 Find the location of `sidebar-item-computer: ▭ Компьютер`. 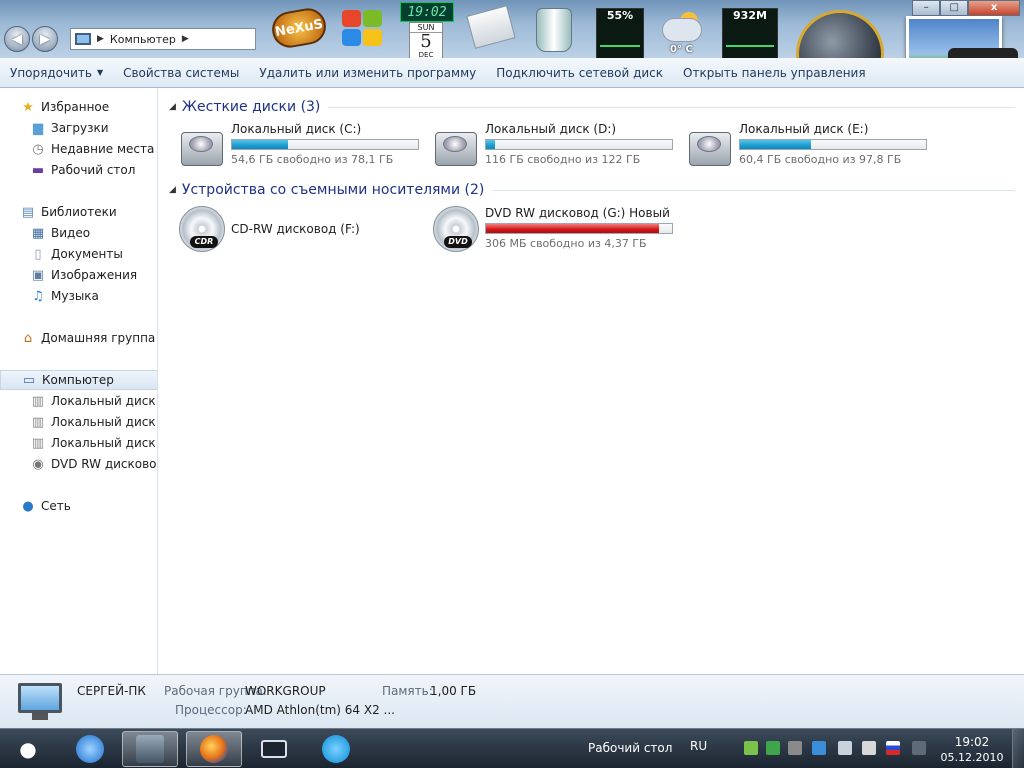

sidebar-item-computer: ▭ Компьютер is located at coordinates (78, 380).